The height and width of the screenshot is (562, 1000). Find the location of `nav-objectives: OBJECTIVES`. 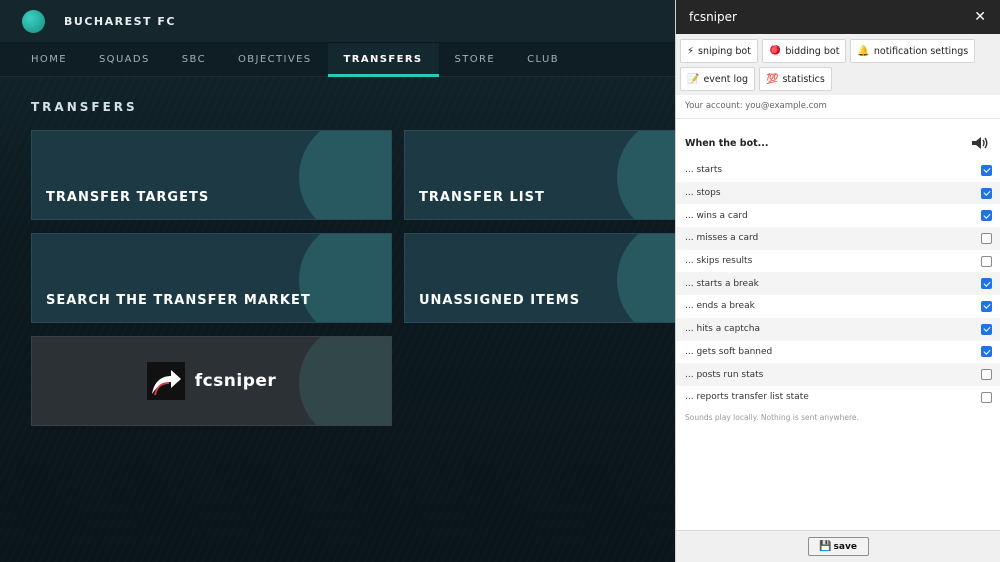

nav-objectives: OBJECTIVES is located at coordinates (275, 59).